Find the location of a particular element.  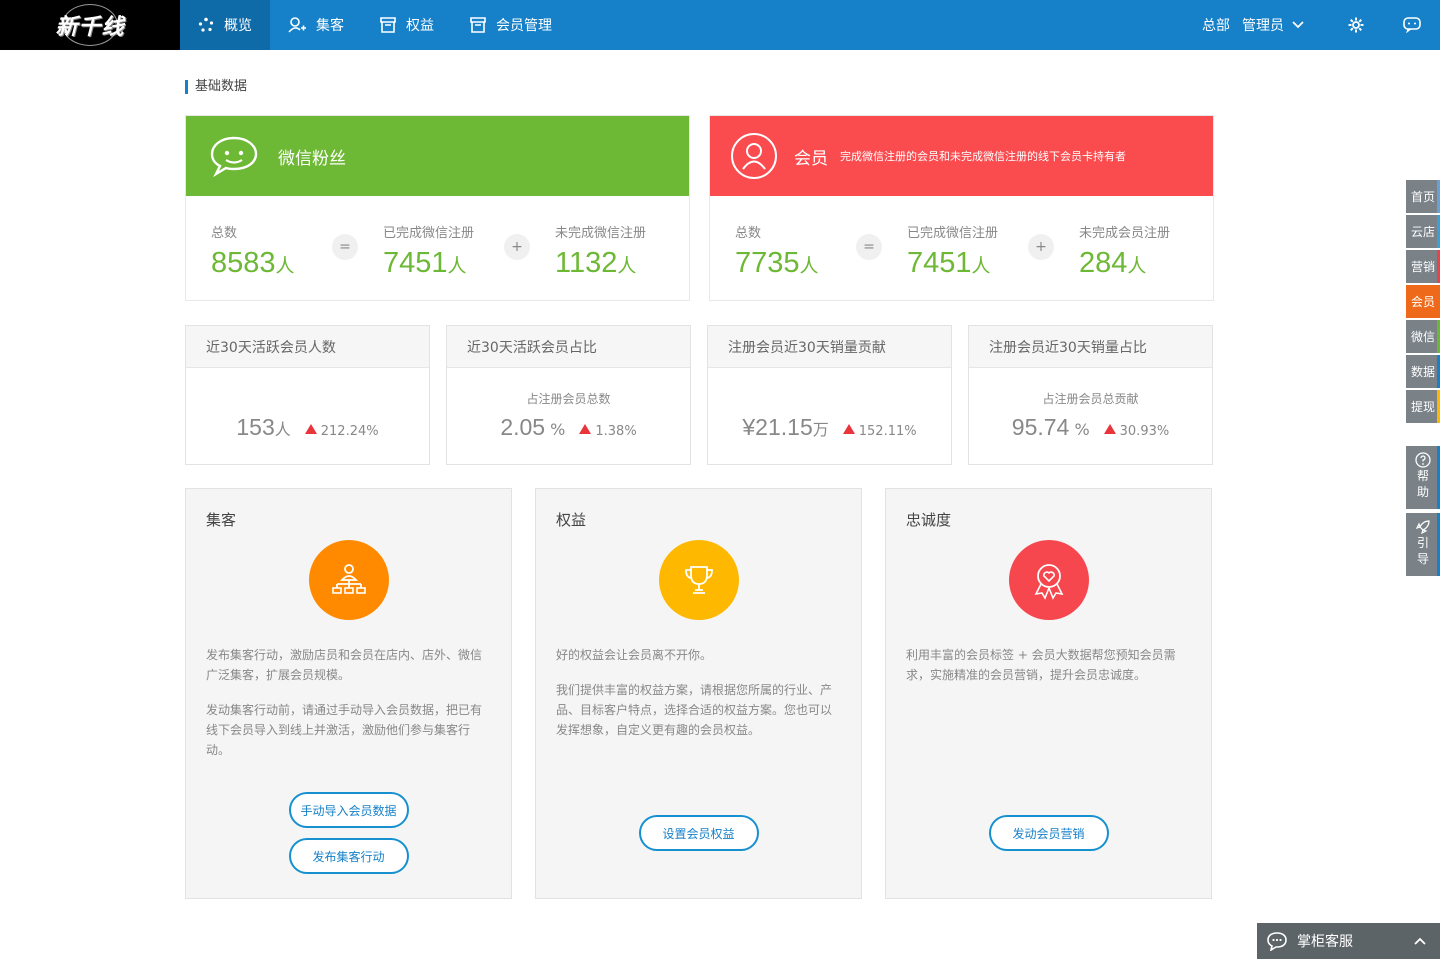

side-help-button: 帮 助 is located at coordinates (1423, 477).